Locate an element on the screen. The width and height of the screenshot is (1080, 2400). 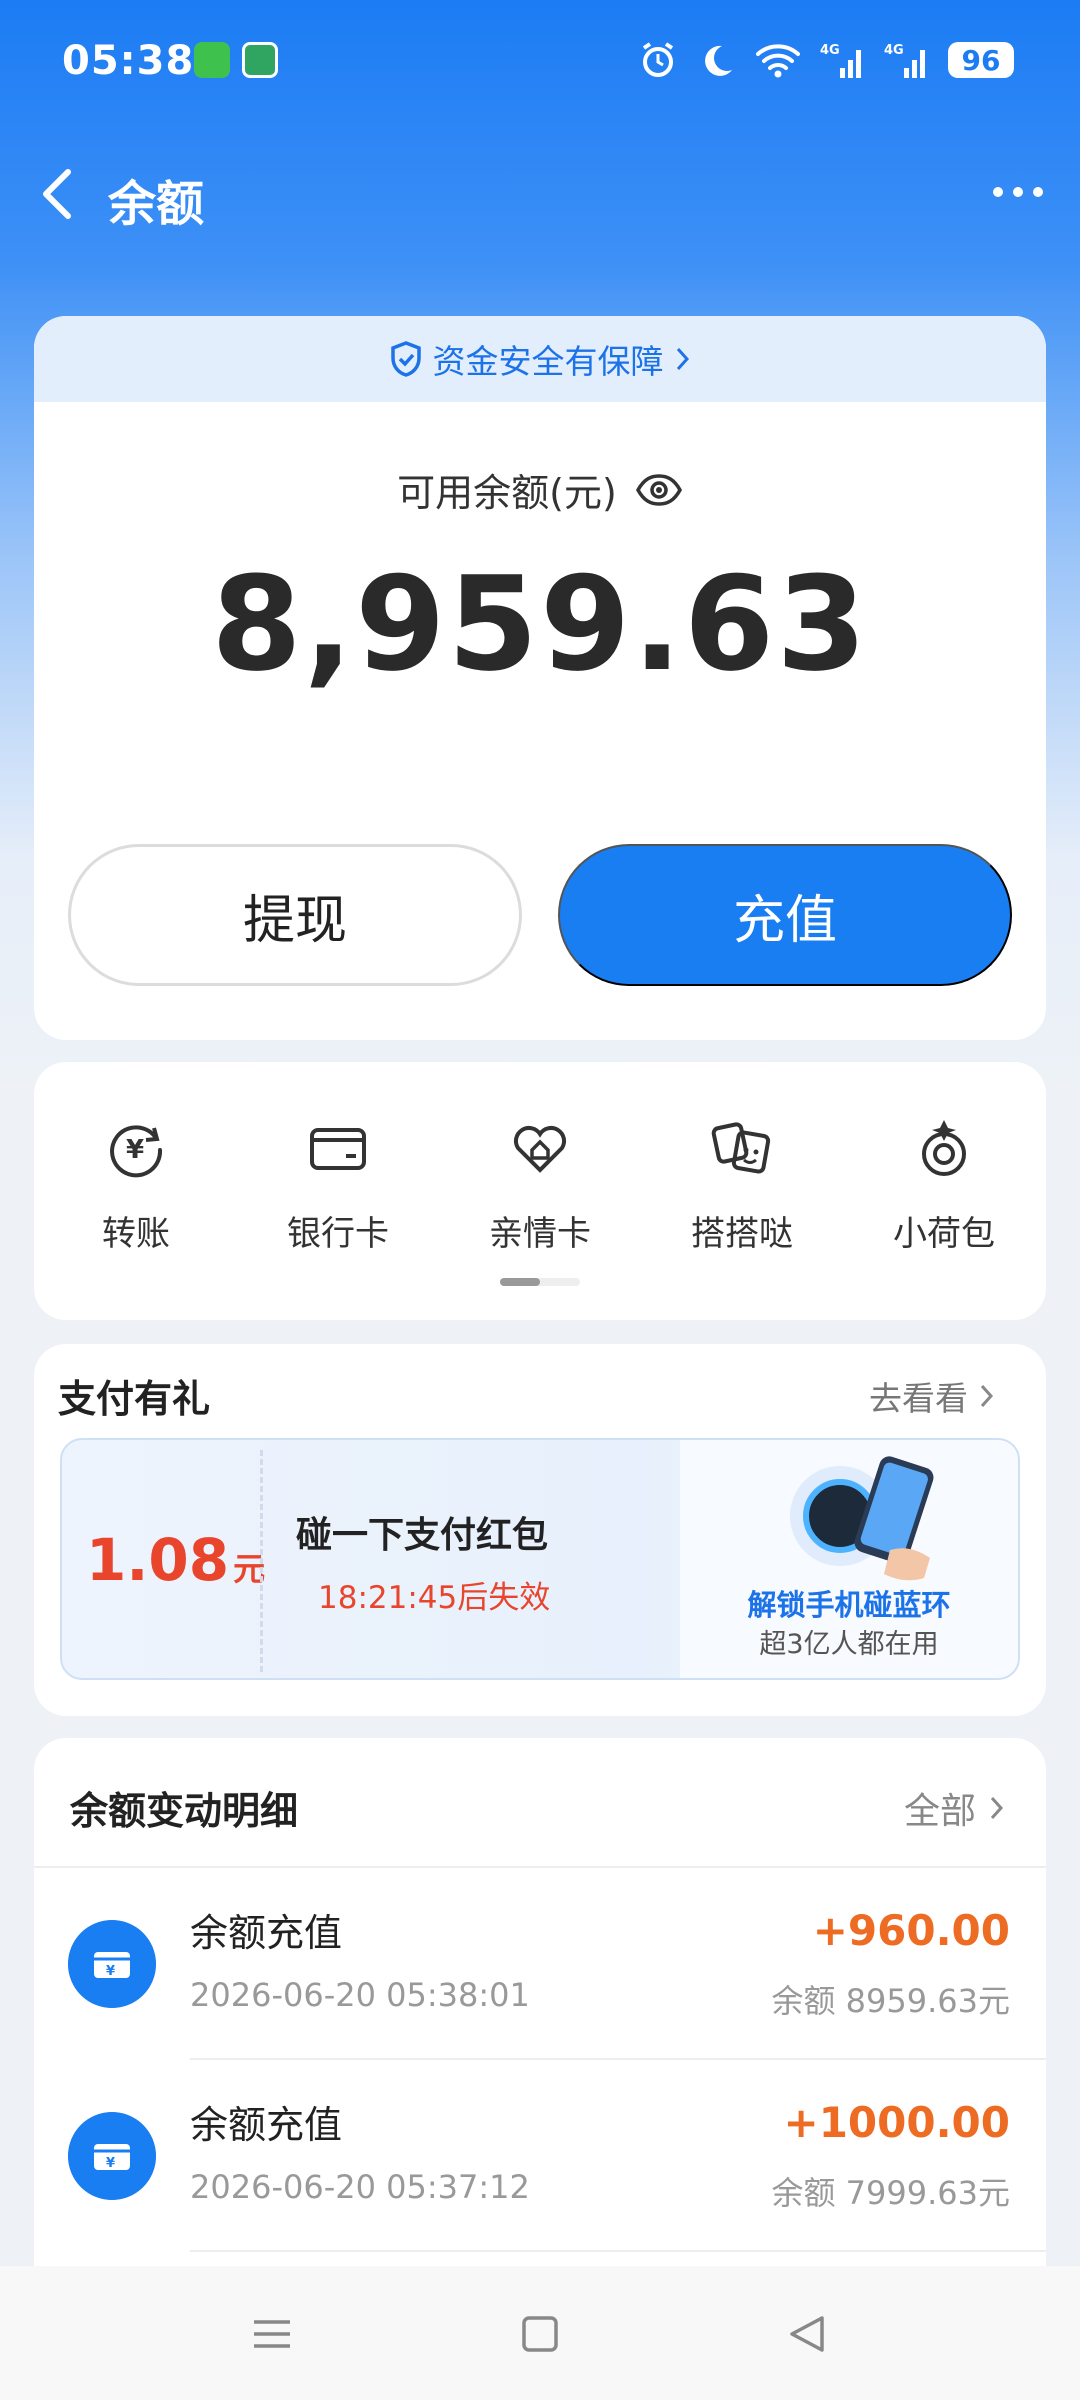
balance-amount: 8,959.63 is located at coordinates (540, 624).